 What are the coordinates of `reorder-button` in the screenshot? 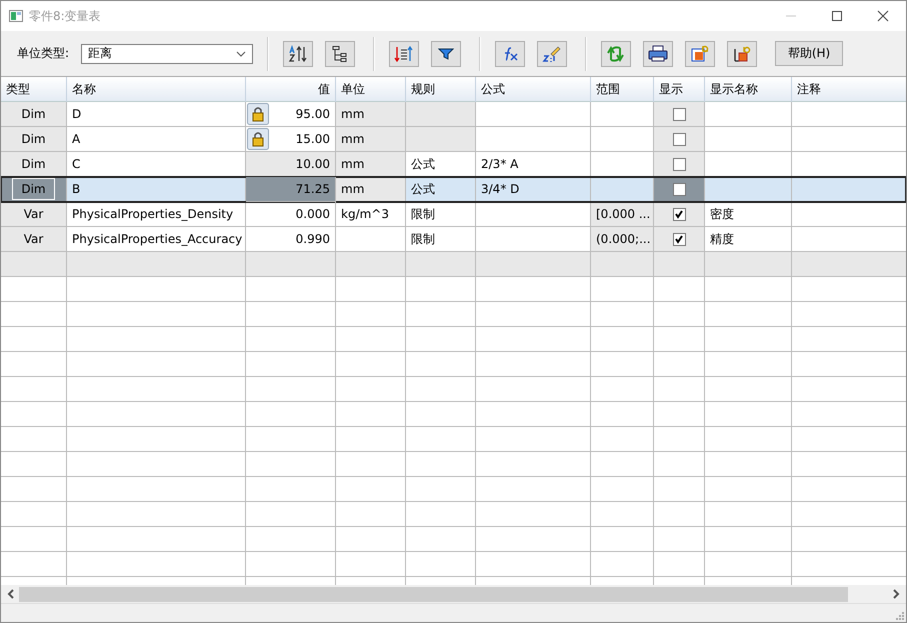 It's located at (404, 53).